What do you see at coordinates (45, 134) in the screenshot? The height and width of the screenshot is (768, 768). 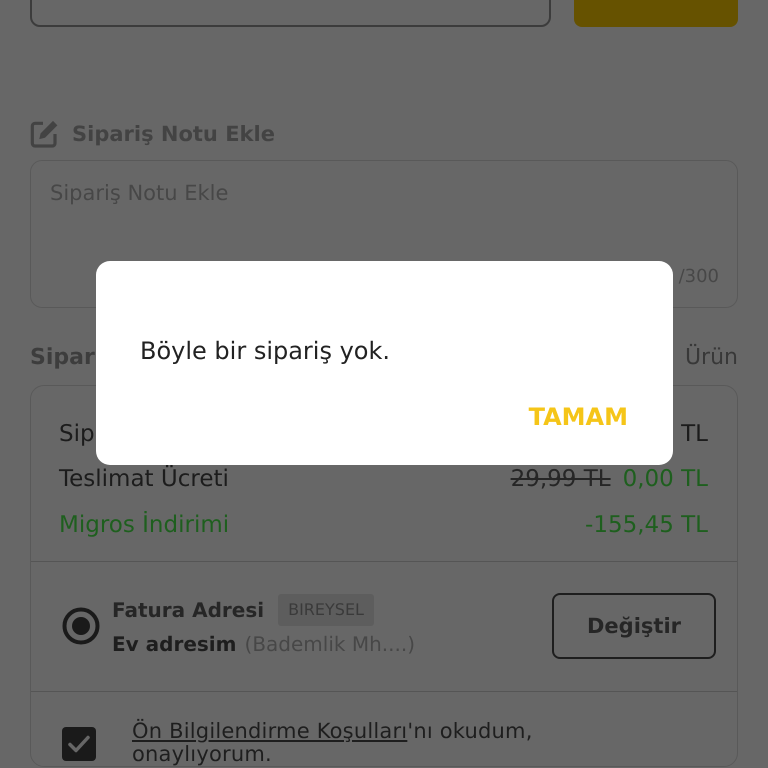 I see `edit-icon` at bounding box center [45, 134].